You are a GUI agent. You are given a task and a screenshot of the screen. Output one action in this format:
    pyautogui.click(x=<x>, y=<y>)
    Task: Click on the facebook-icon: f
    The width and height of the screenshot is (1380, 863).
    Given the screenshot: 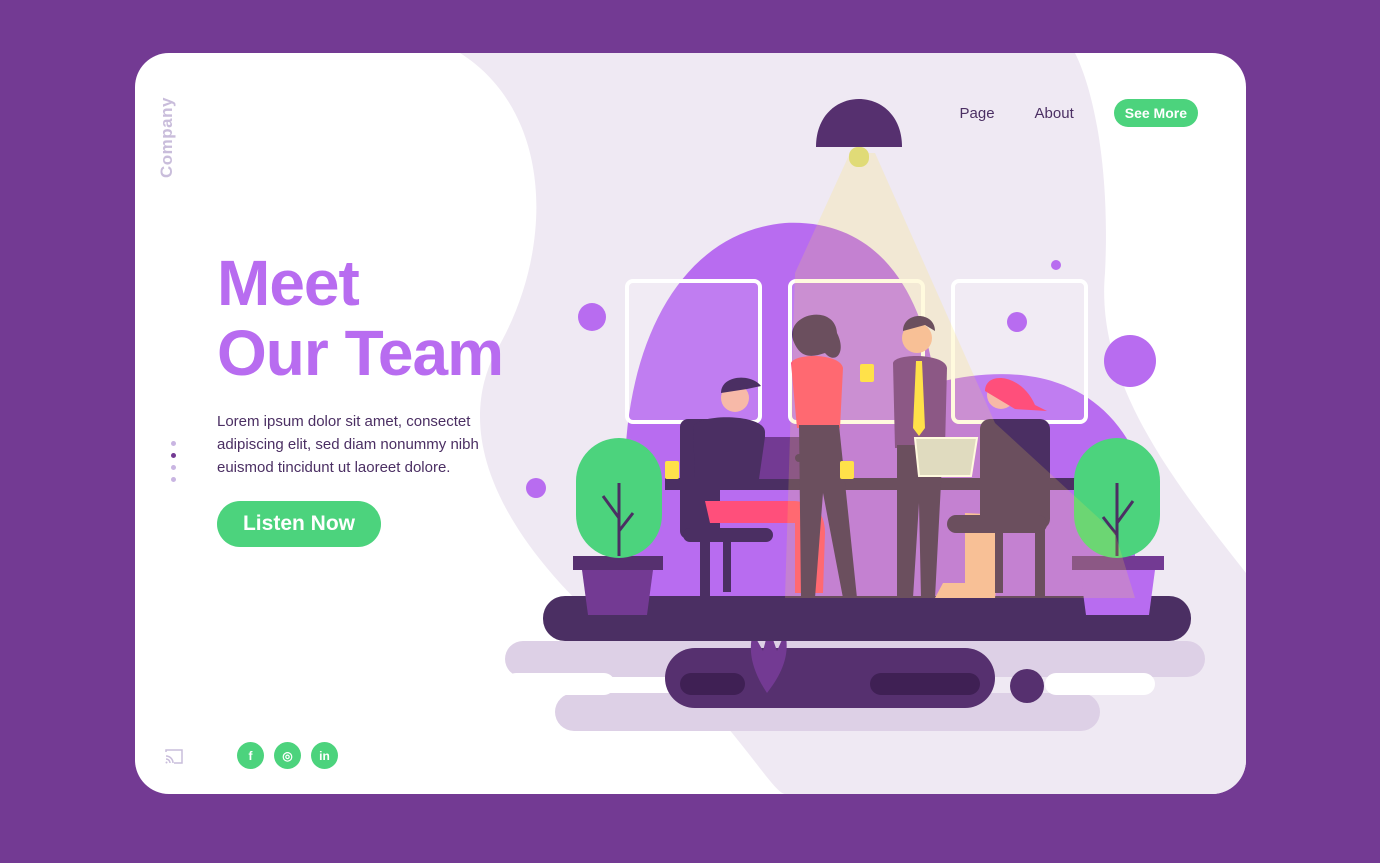 What is the action you would take?
    pyautogui.click(x=250, y=755)
    